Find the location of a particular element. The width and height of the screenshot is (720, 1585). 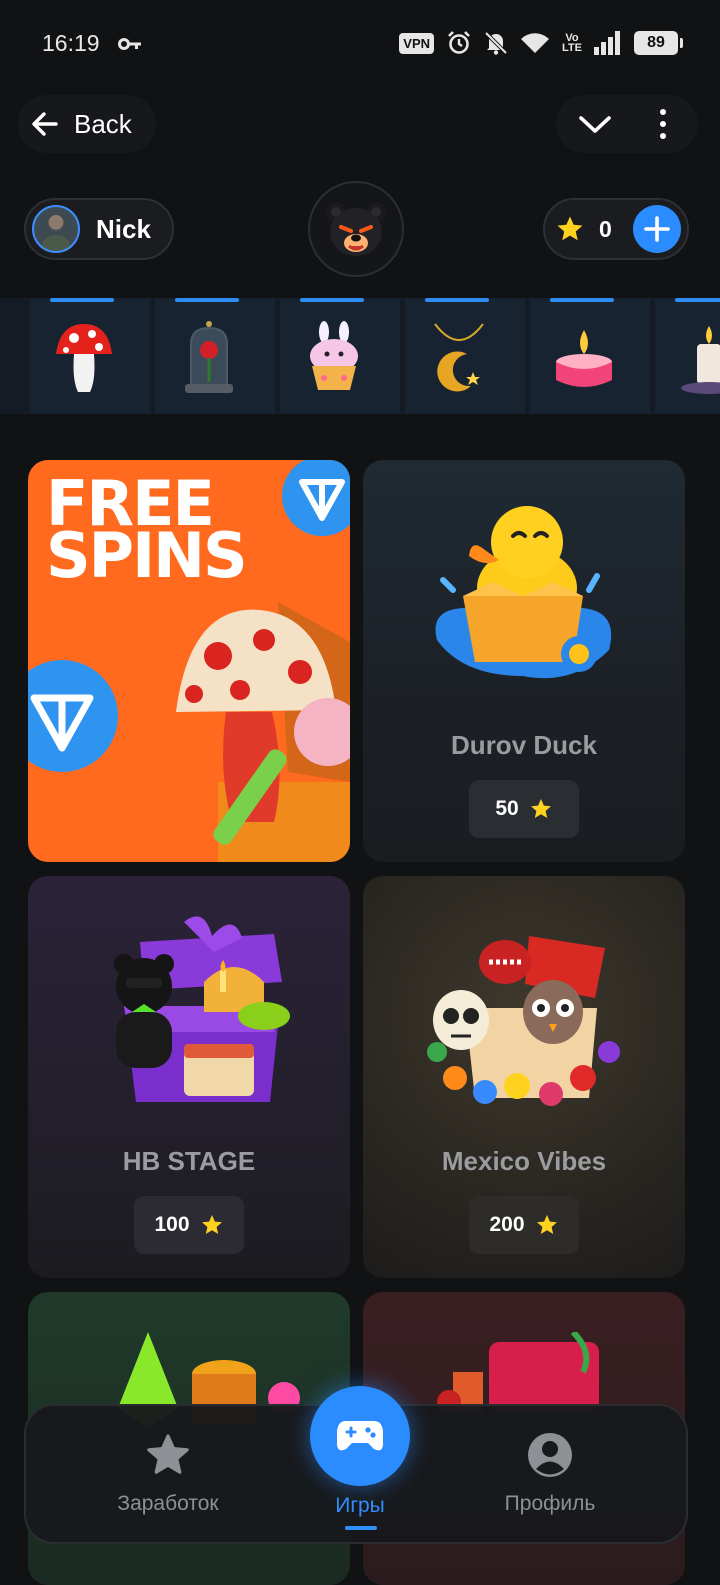

mushroom-illustration is located at coordinates (263, 732).